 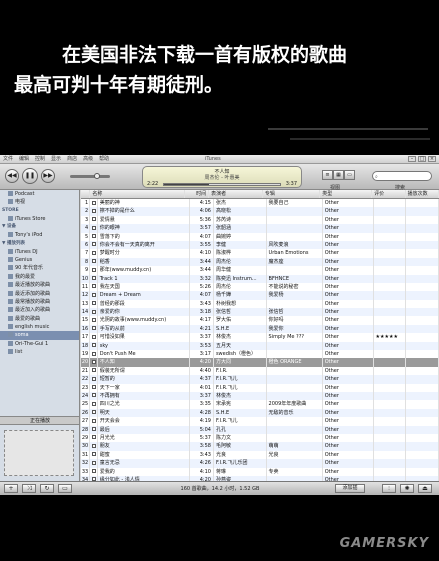 I want to click on table-row: 26 明天 4:28 S.H.E 无敌的音乐 Other, so click(x=260, y=413).